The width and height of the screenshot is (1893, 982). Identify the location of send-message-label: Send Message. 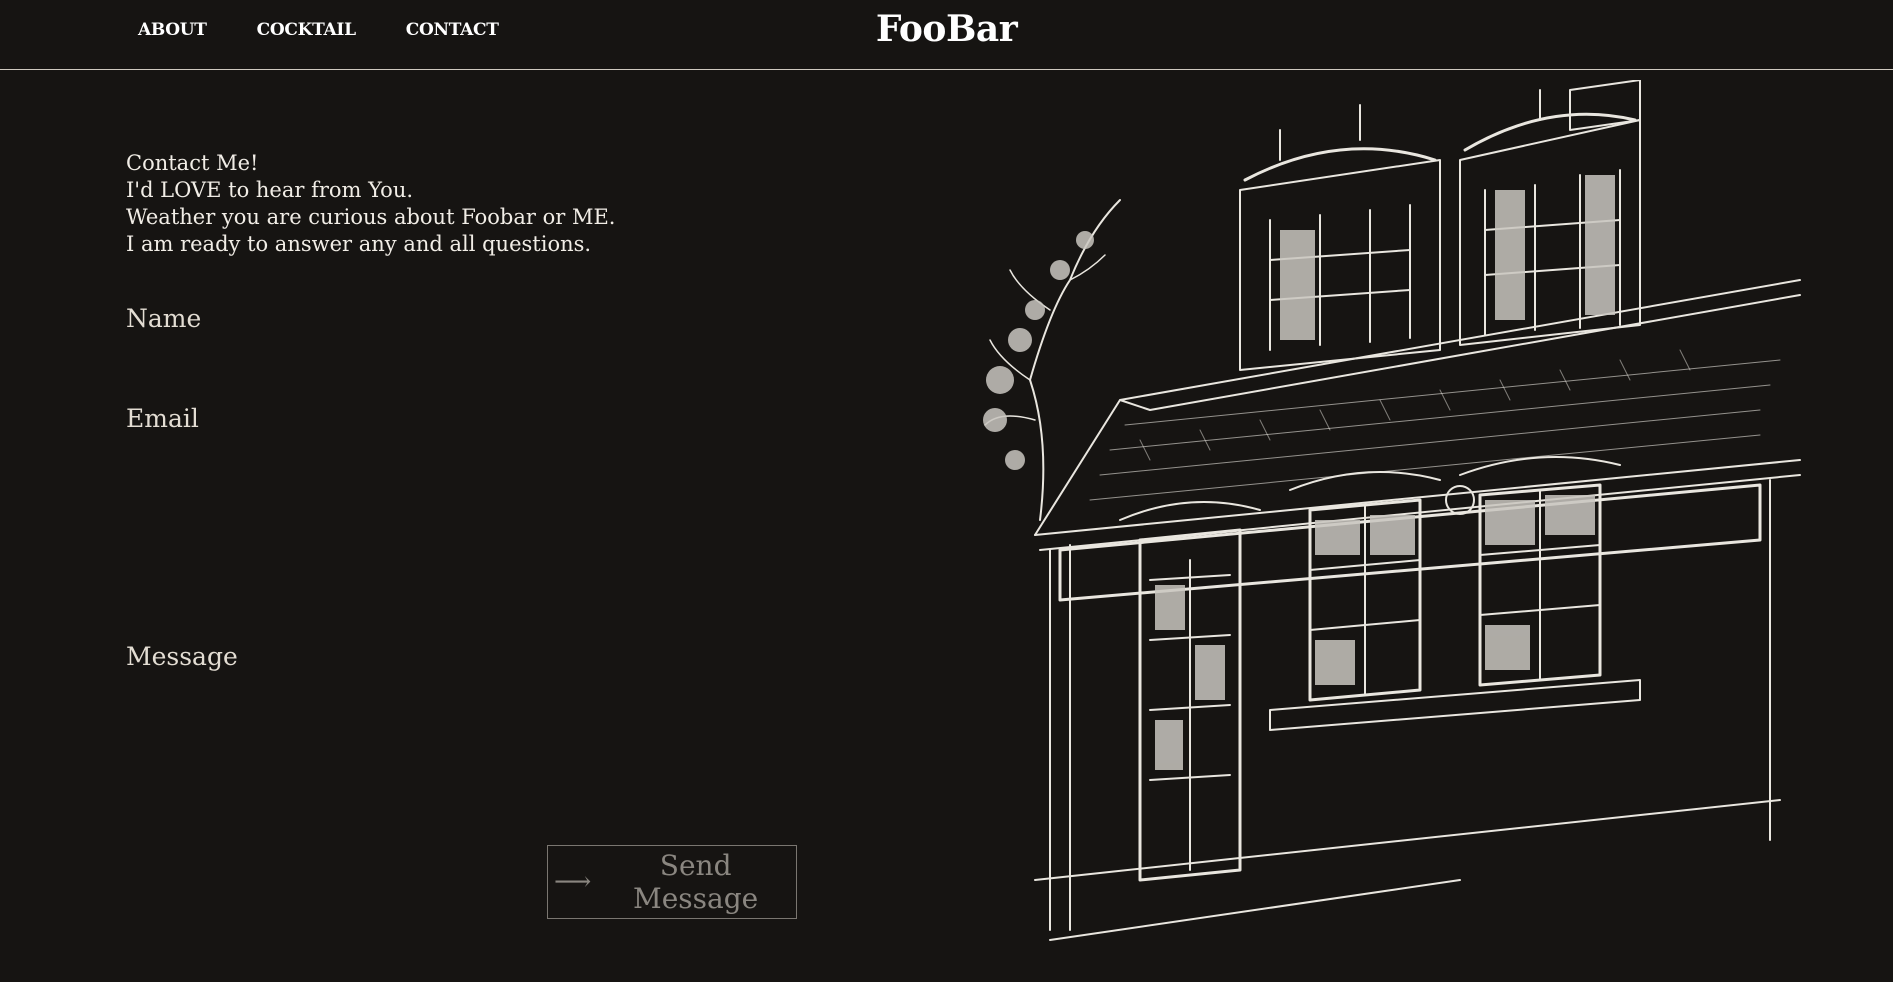
(696, 882).